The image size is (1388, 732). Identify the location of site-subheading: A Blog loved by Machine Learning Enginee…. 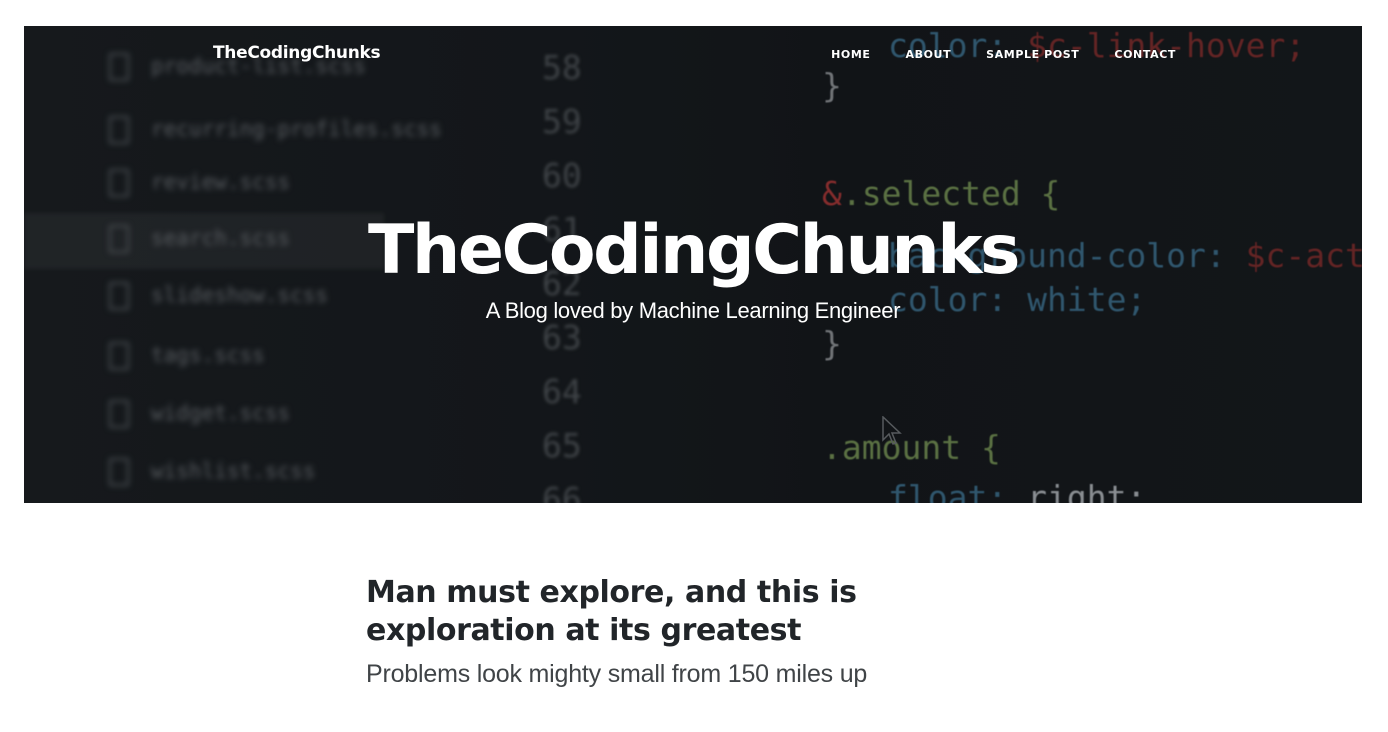
(693, 310).